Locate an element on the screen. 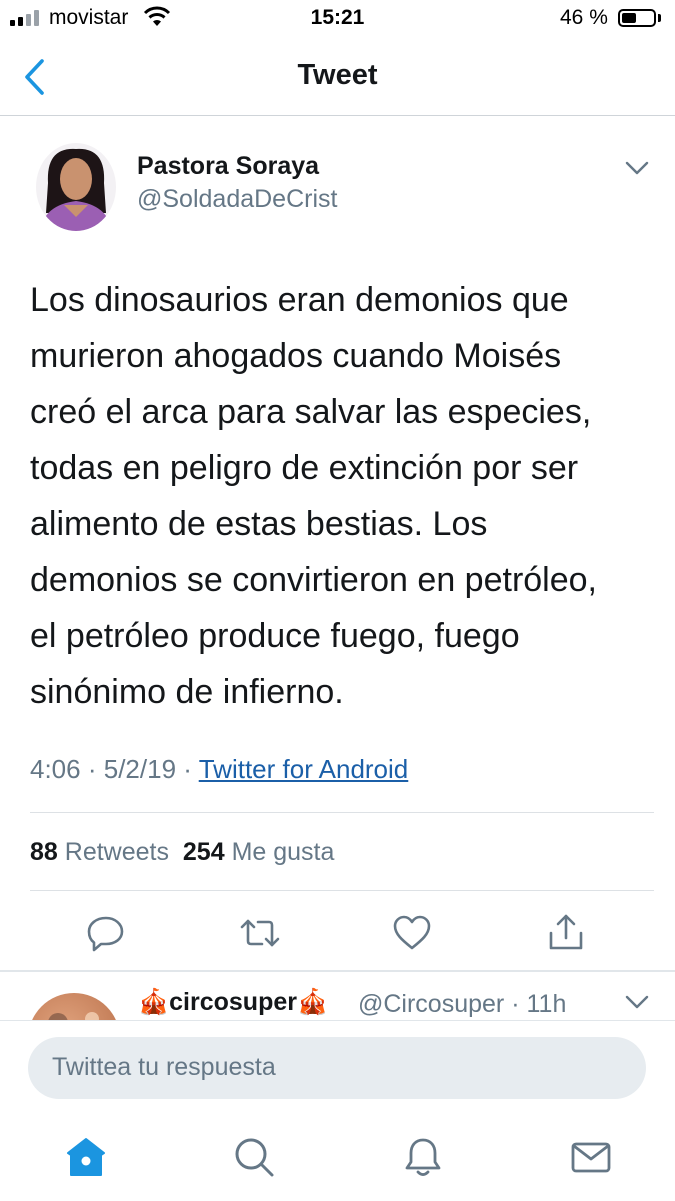 This screenshot has width=675, height=1201. likes-count: 254 is located at coordinates (204, 852).